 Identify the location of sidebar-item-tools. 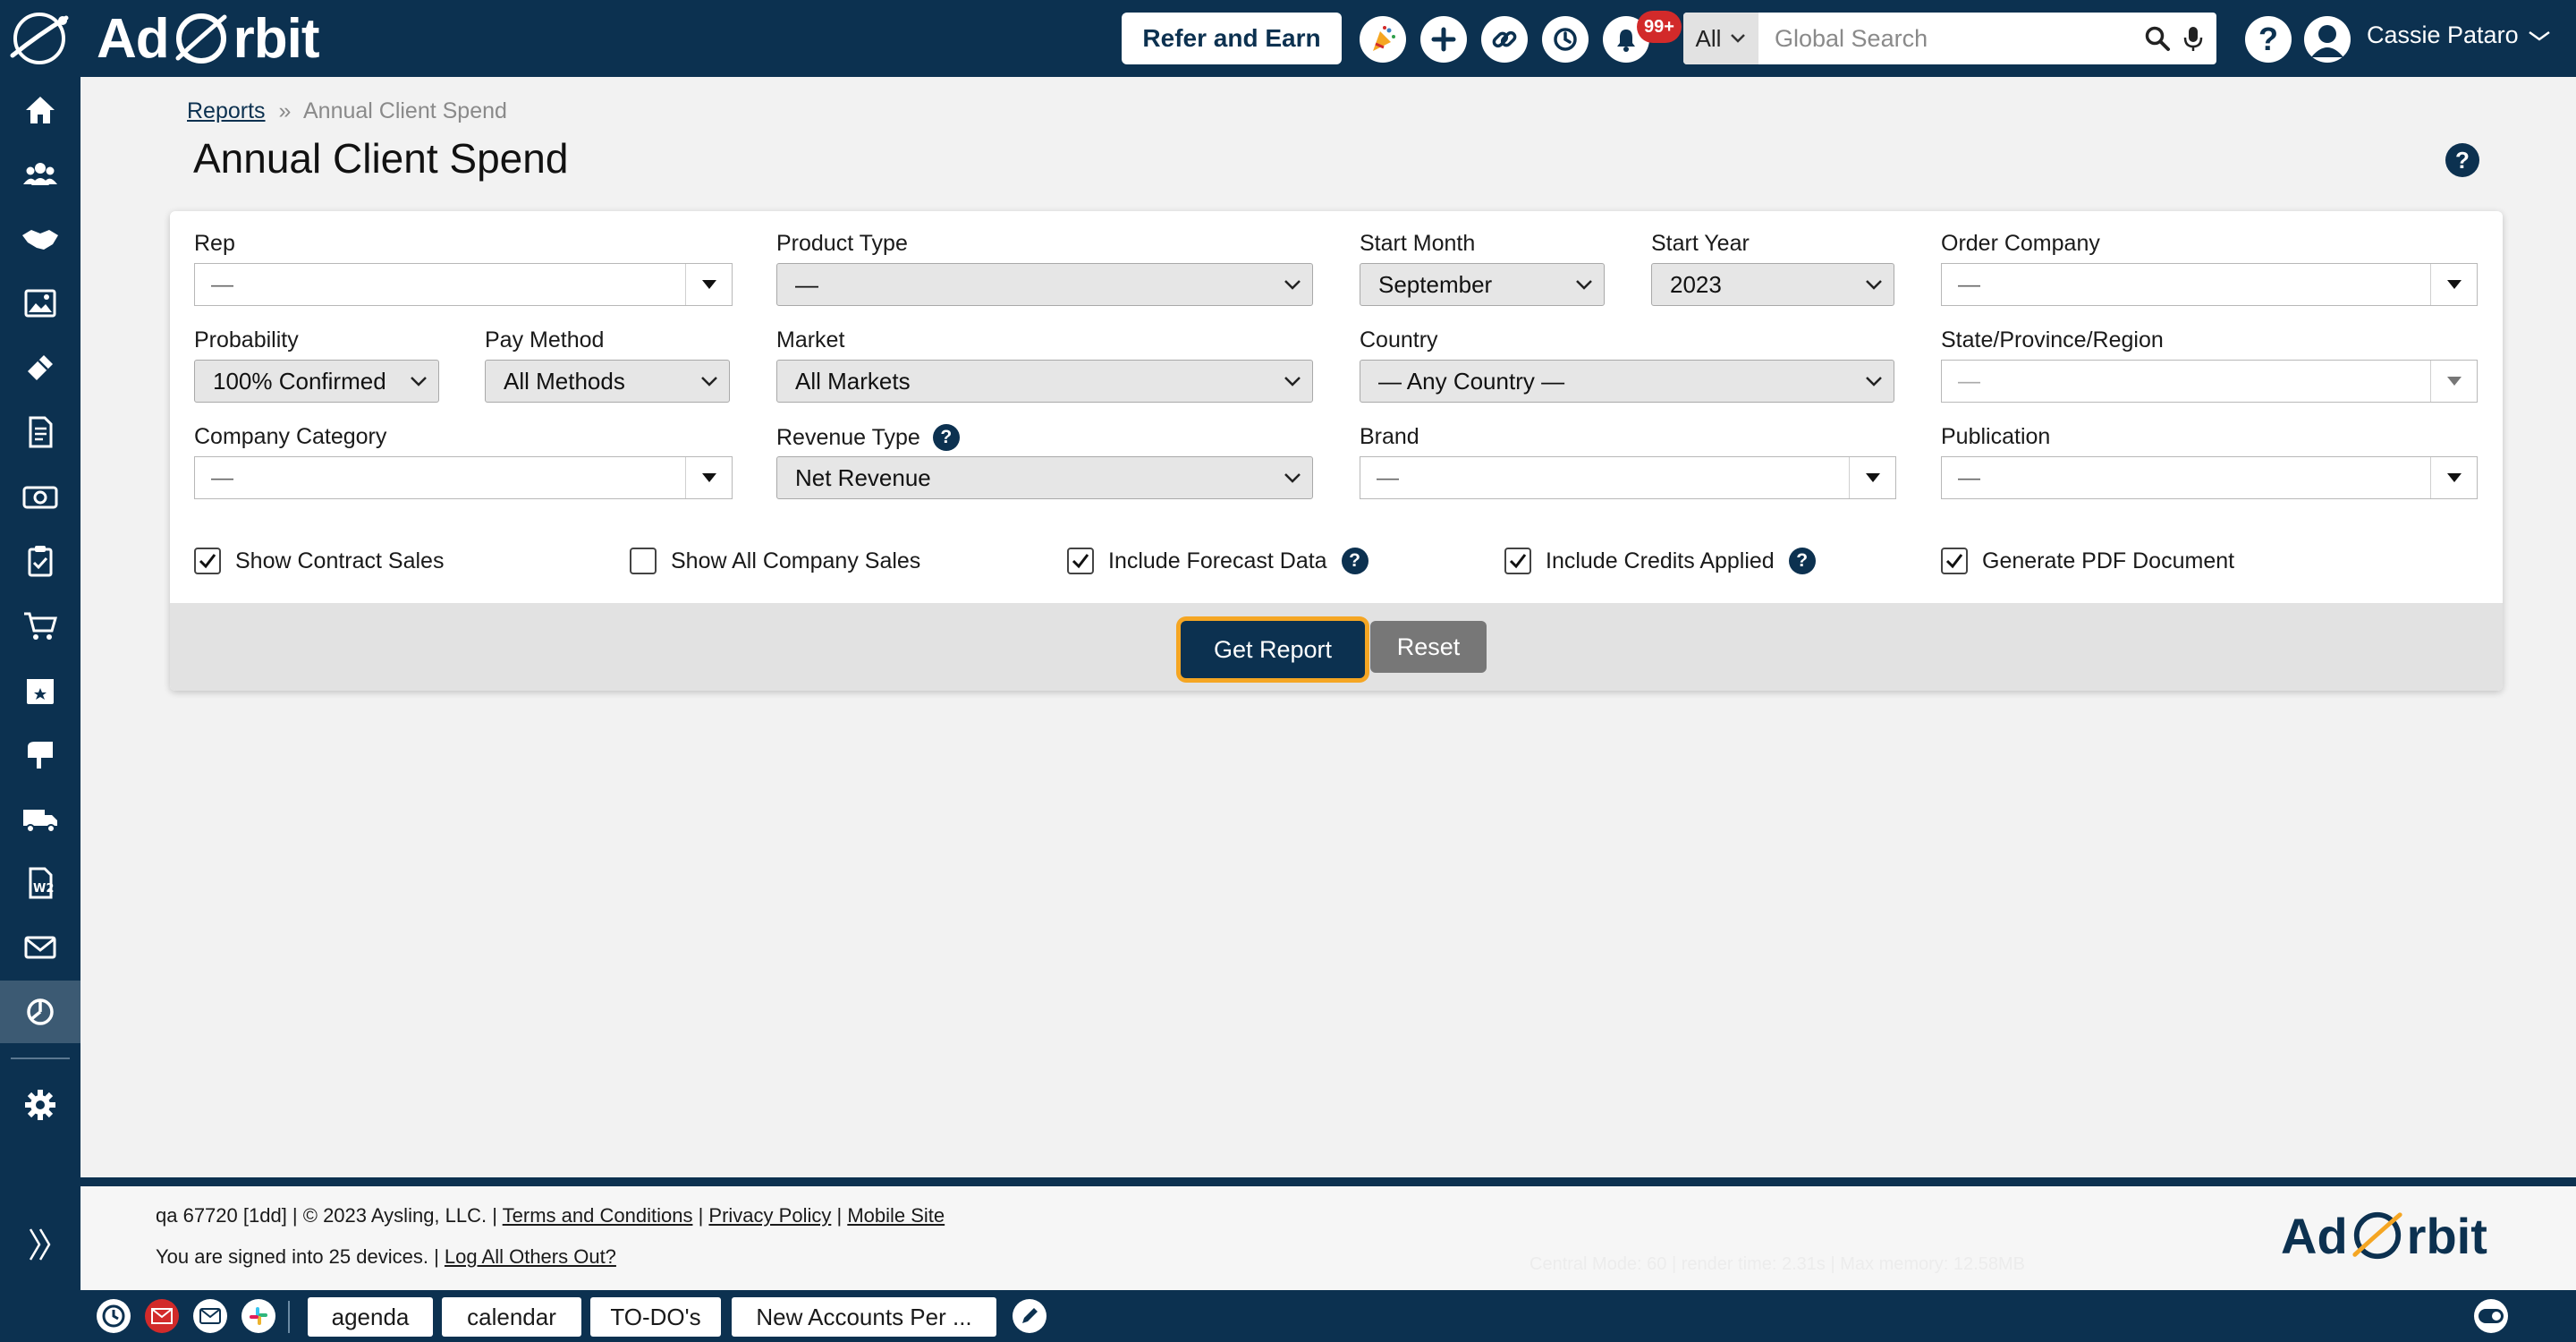
(40, 368).